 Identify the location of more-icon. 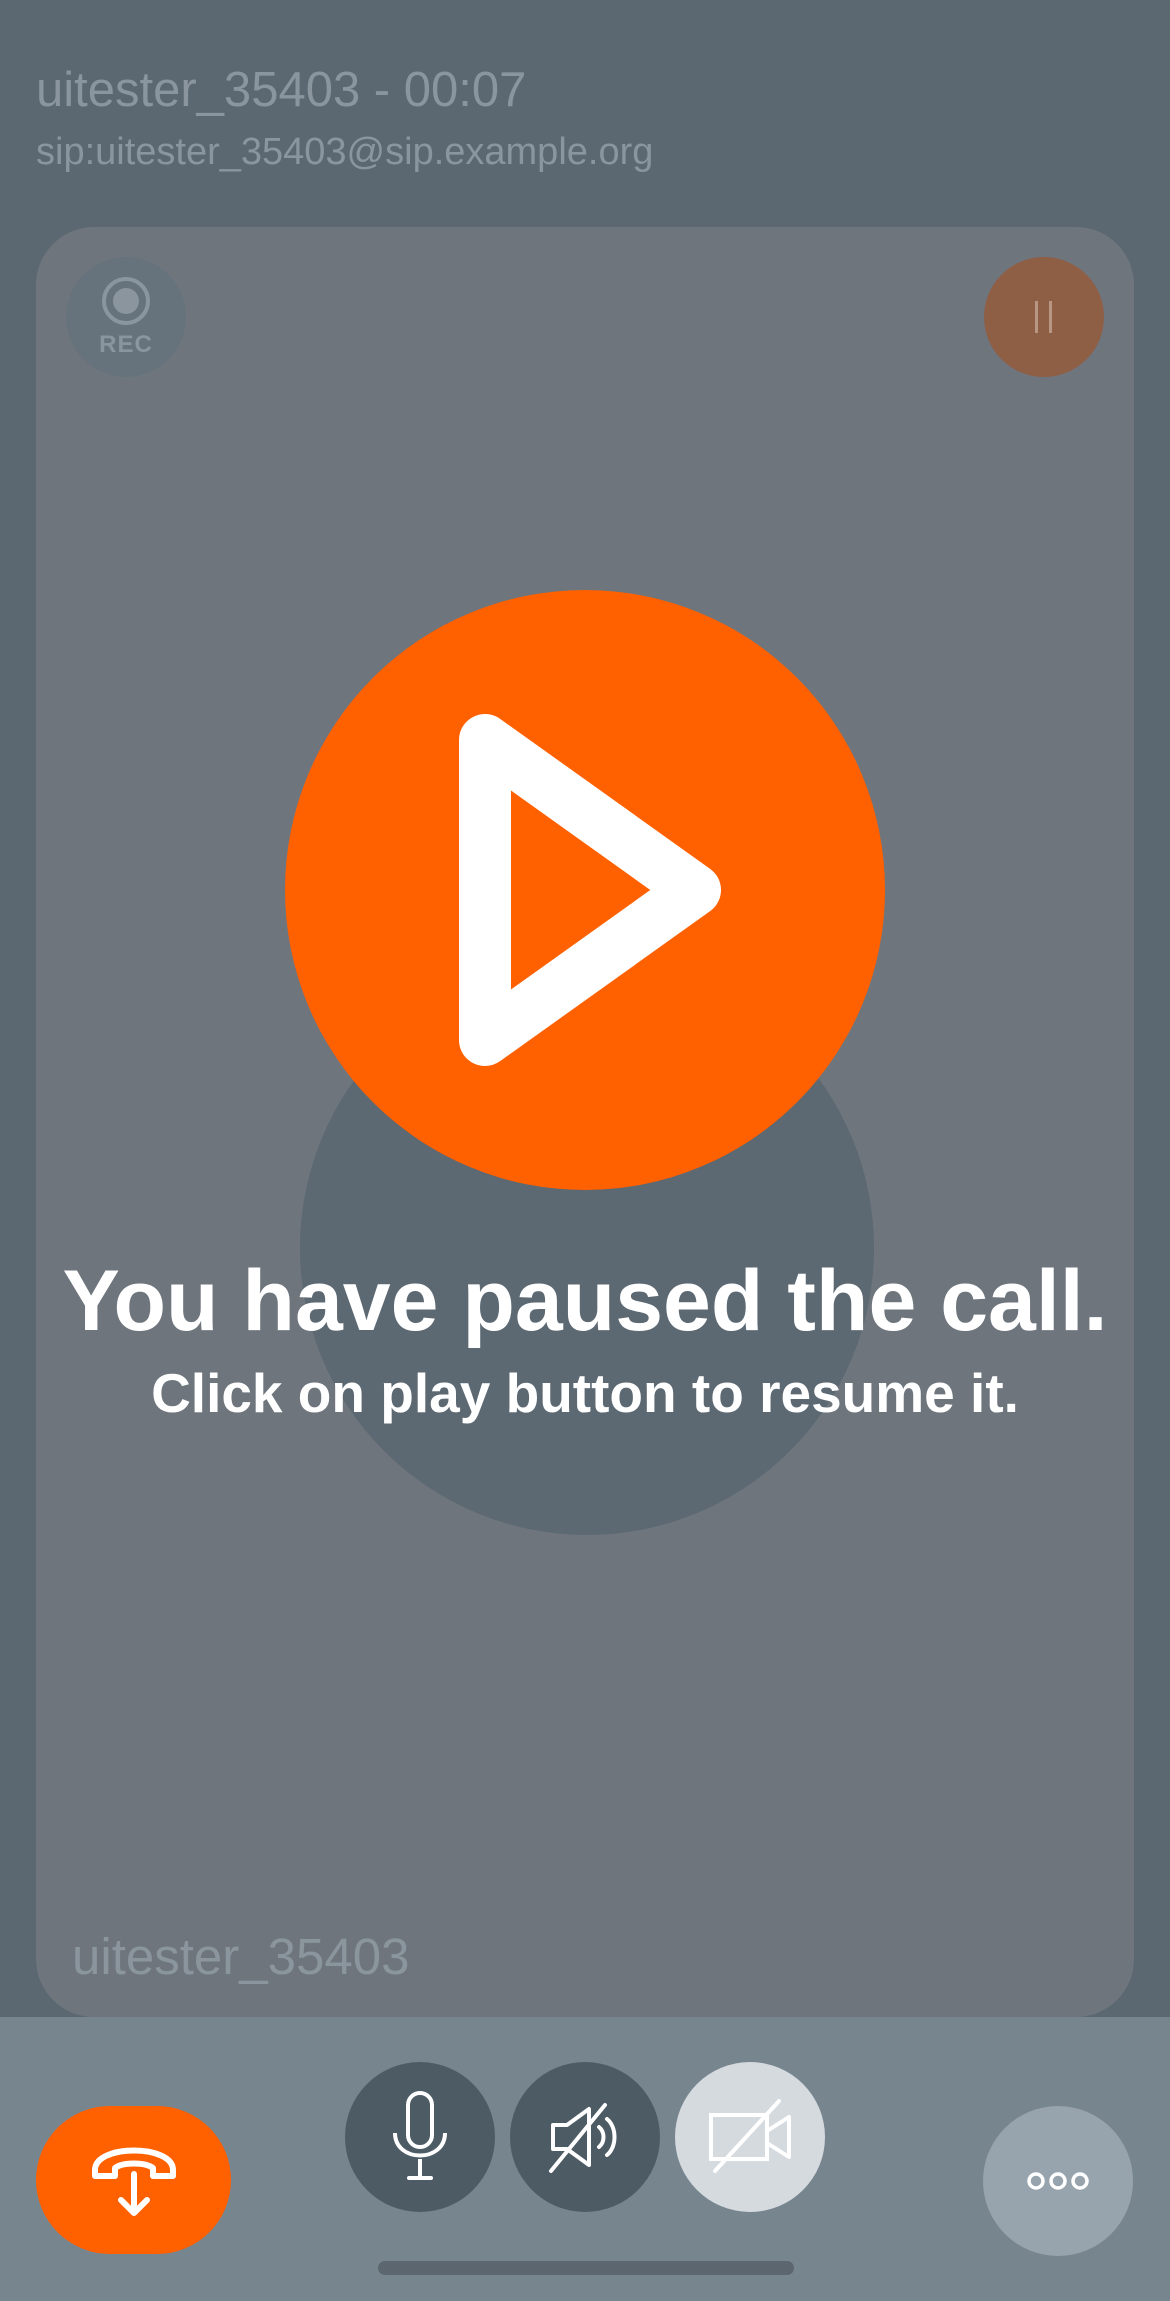
(1058, 2181).